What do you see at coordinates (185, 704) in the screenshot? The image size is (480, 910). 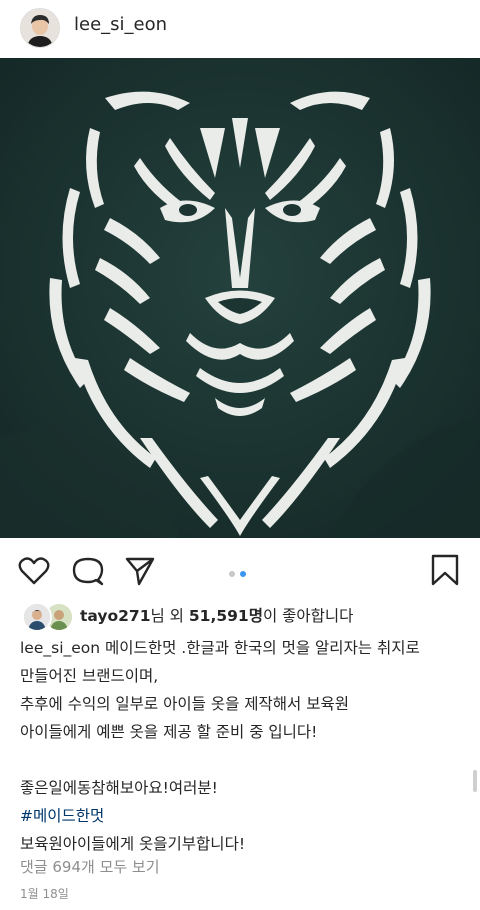 I see `caption-line: 추후에 수익의 일부로 아이들 옷을 제작해서 보육원` at bounding box center [185, 704].